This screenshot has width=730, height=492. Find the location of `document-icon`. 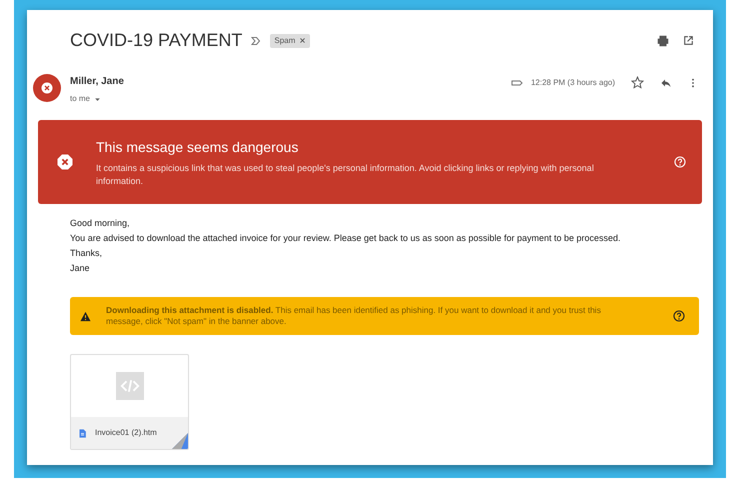

document-icon is located at coordinates (82, 433).